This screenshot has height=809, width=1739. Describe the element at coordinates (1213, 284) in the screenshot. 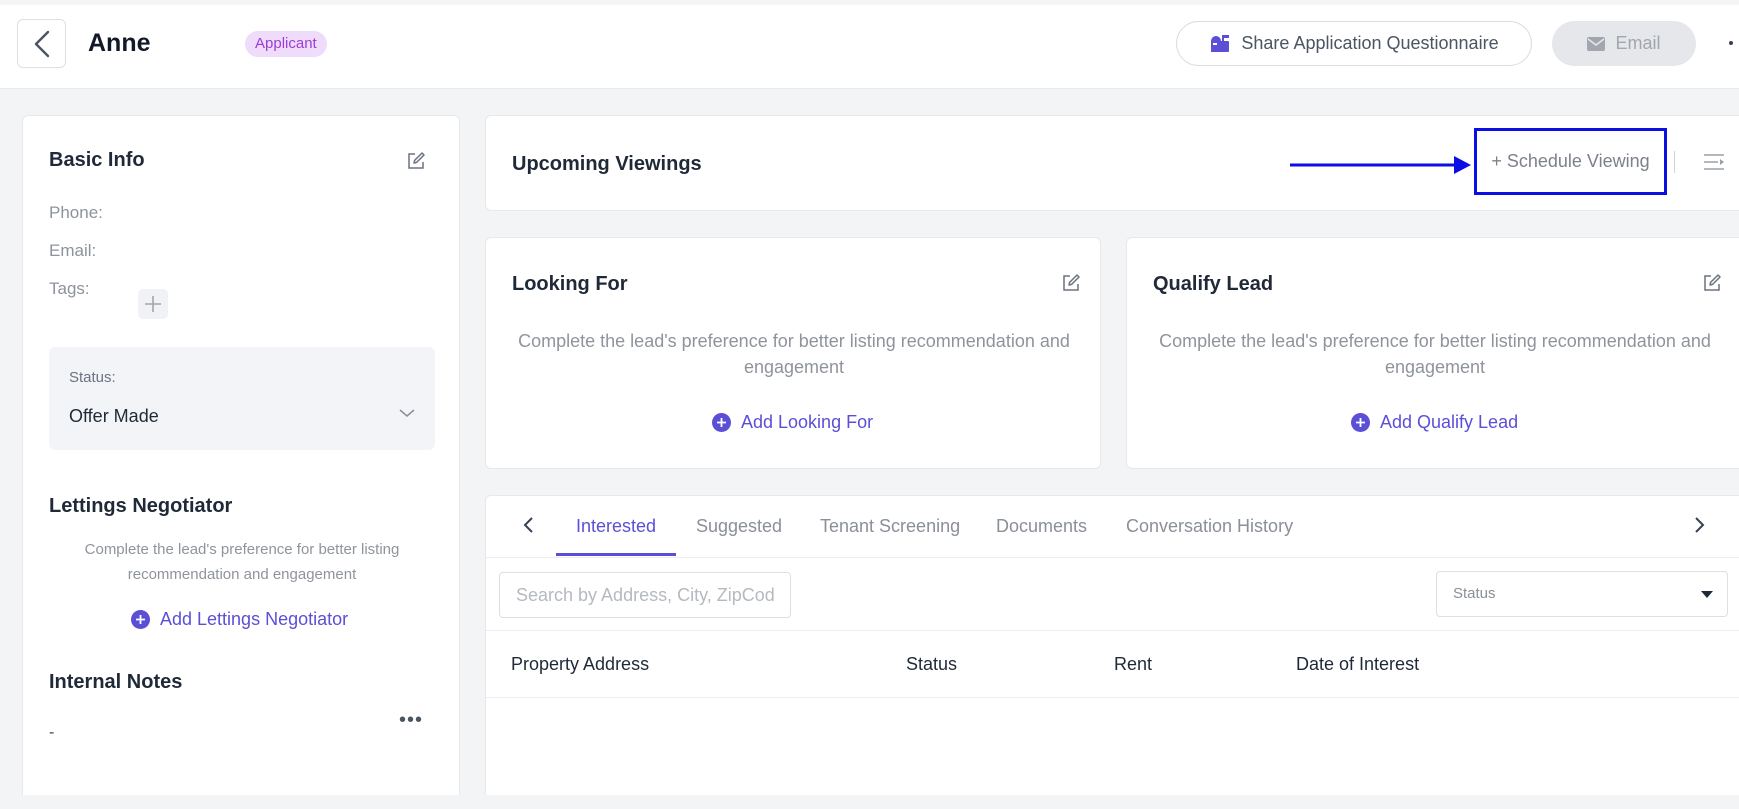

I see `qualify-lead-title: Qualify Lead` at that location.